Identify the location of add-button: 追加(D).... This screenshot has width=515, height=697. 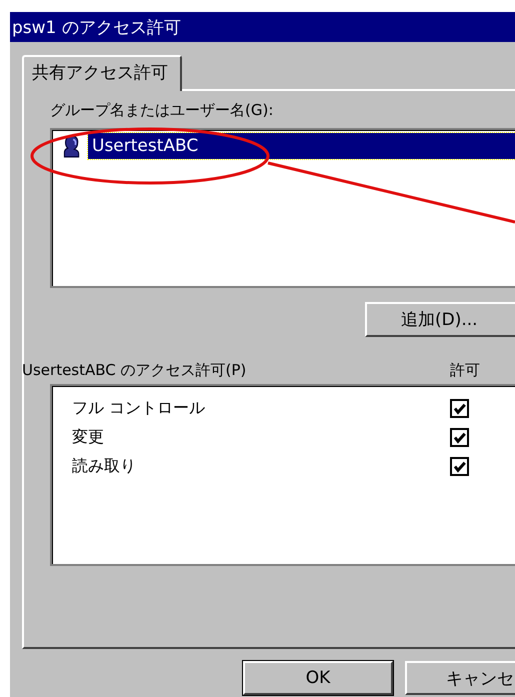
(440, 319).